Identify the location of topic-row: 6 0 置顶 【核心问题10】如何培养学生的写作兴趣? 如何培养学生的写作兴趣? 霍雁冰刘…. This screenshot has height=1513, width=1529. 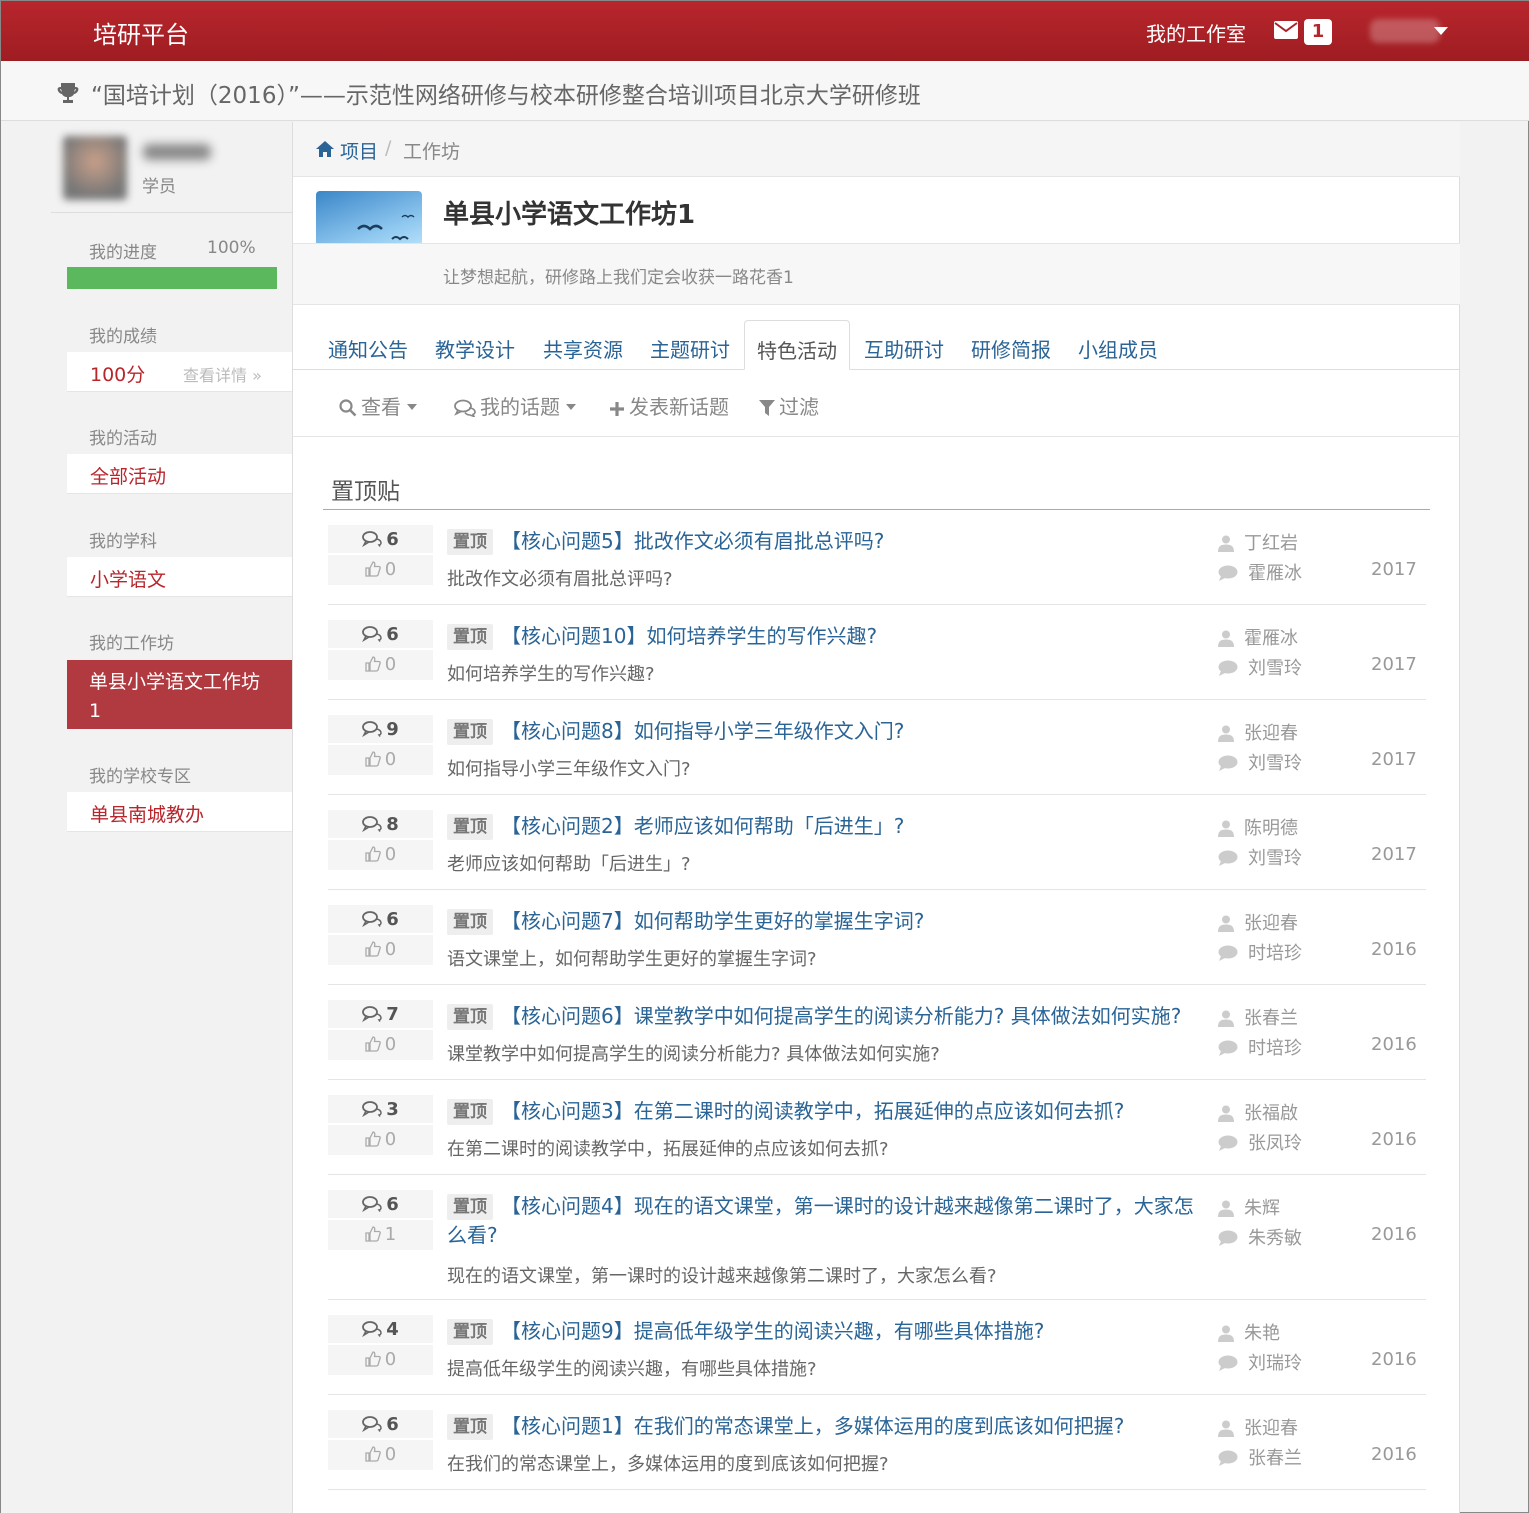
(877, 652).